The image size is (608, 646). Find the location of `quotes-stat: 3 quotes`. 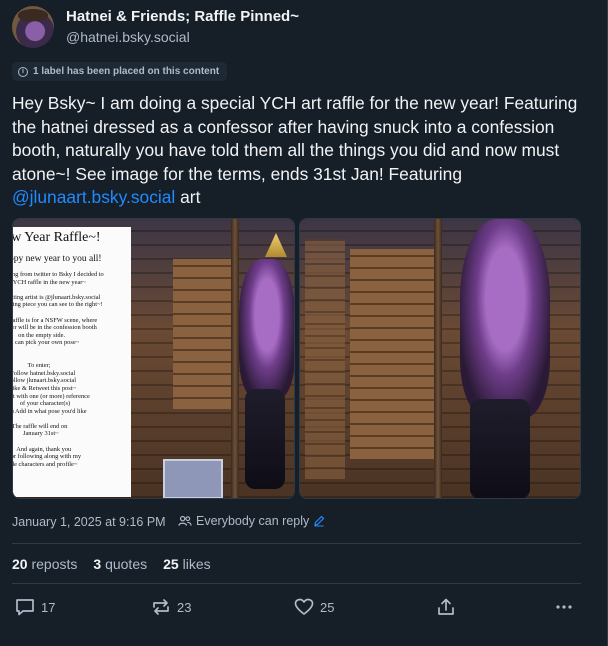

quotes-stat: 3 quotes is located at coordinates (120, 564).